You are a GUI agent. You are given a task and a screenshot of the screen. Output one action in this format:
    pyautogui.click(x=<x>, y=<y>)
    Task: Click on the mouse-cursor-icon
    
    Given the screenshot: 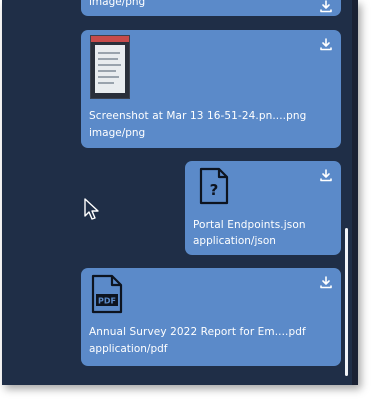 What is the action you would take?
    pyautogui.click(x=91, y=209)
    